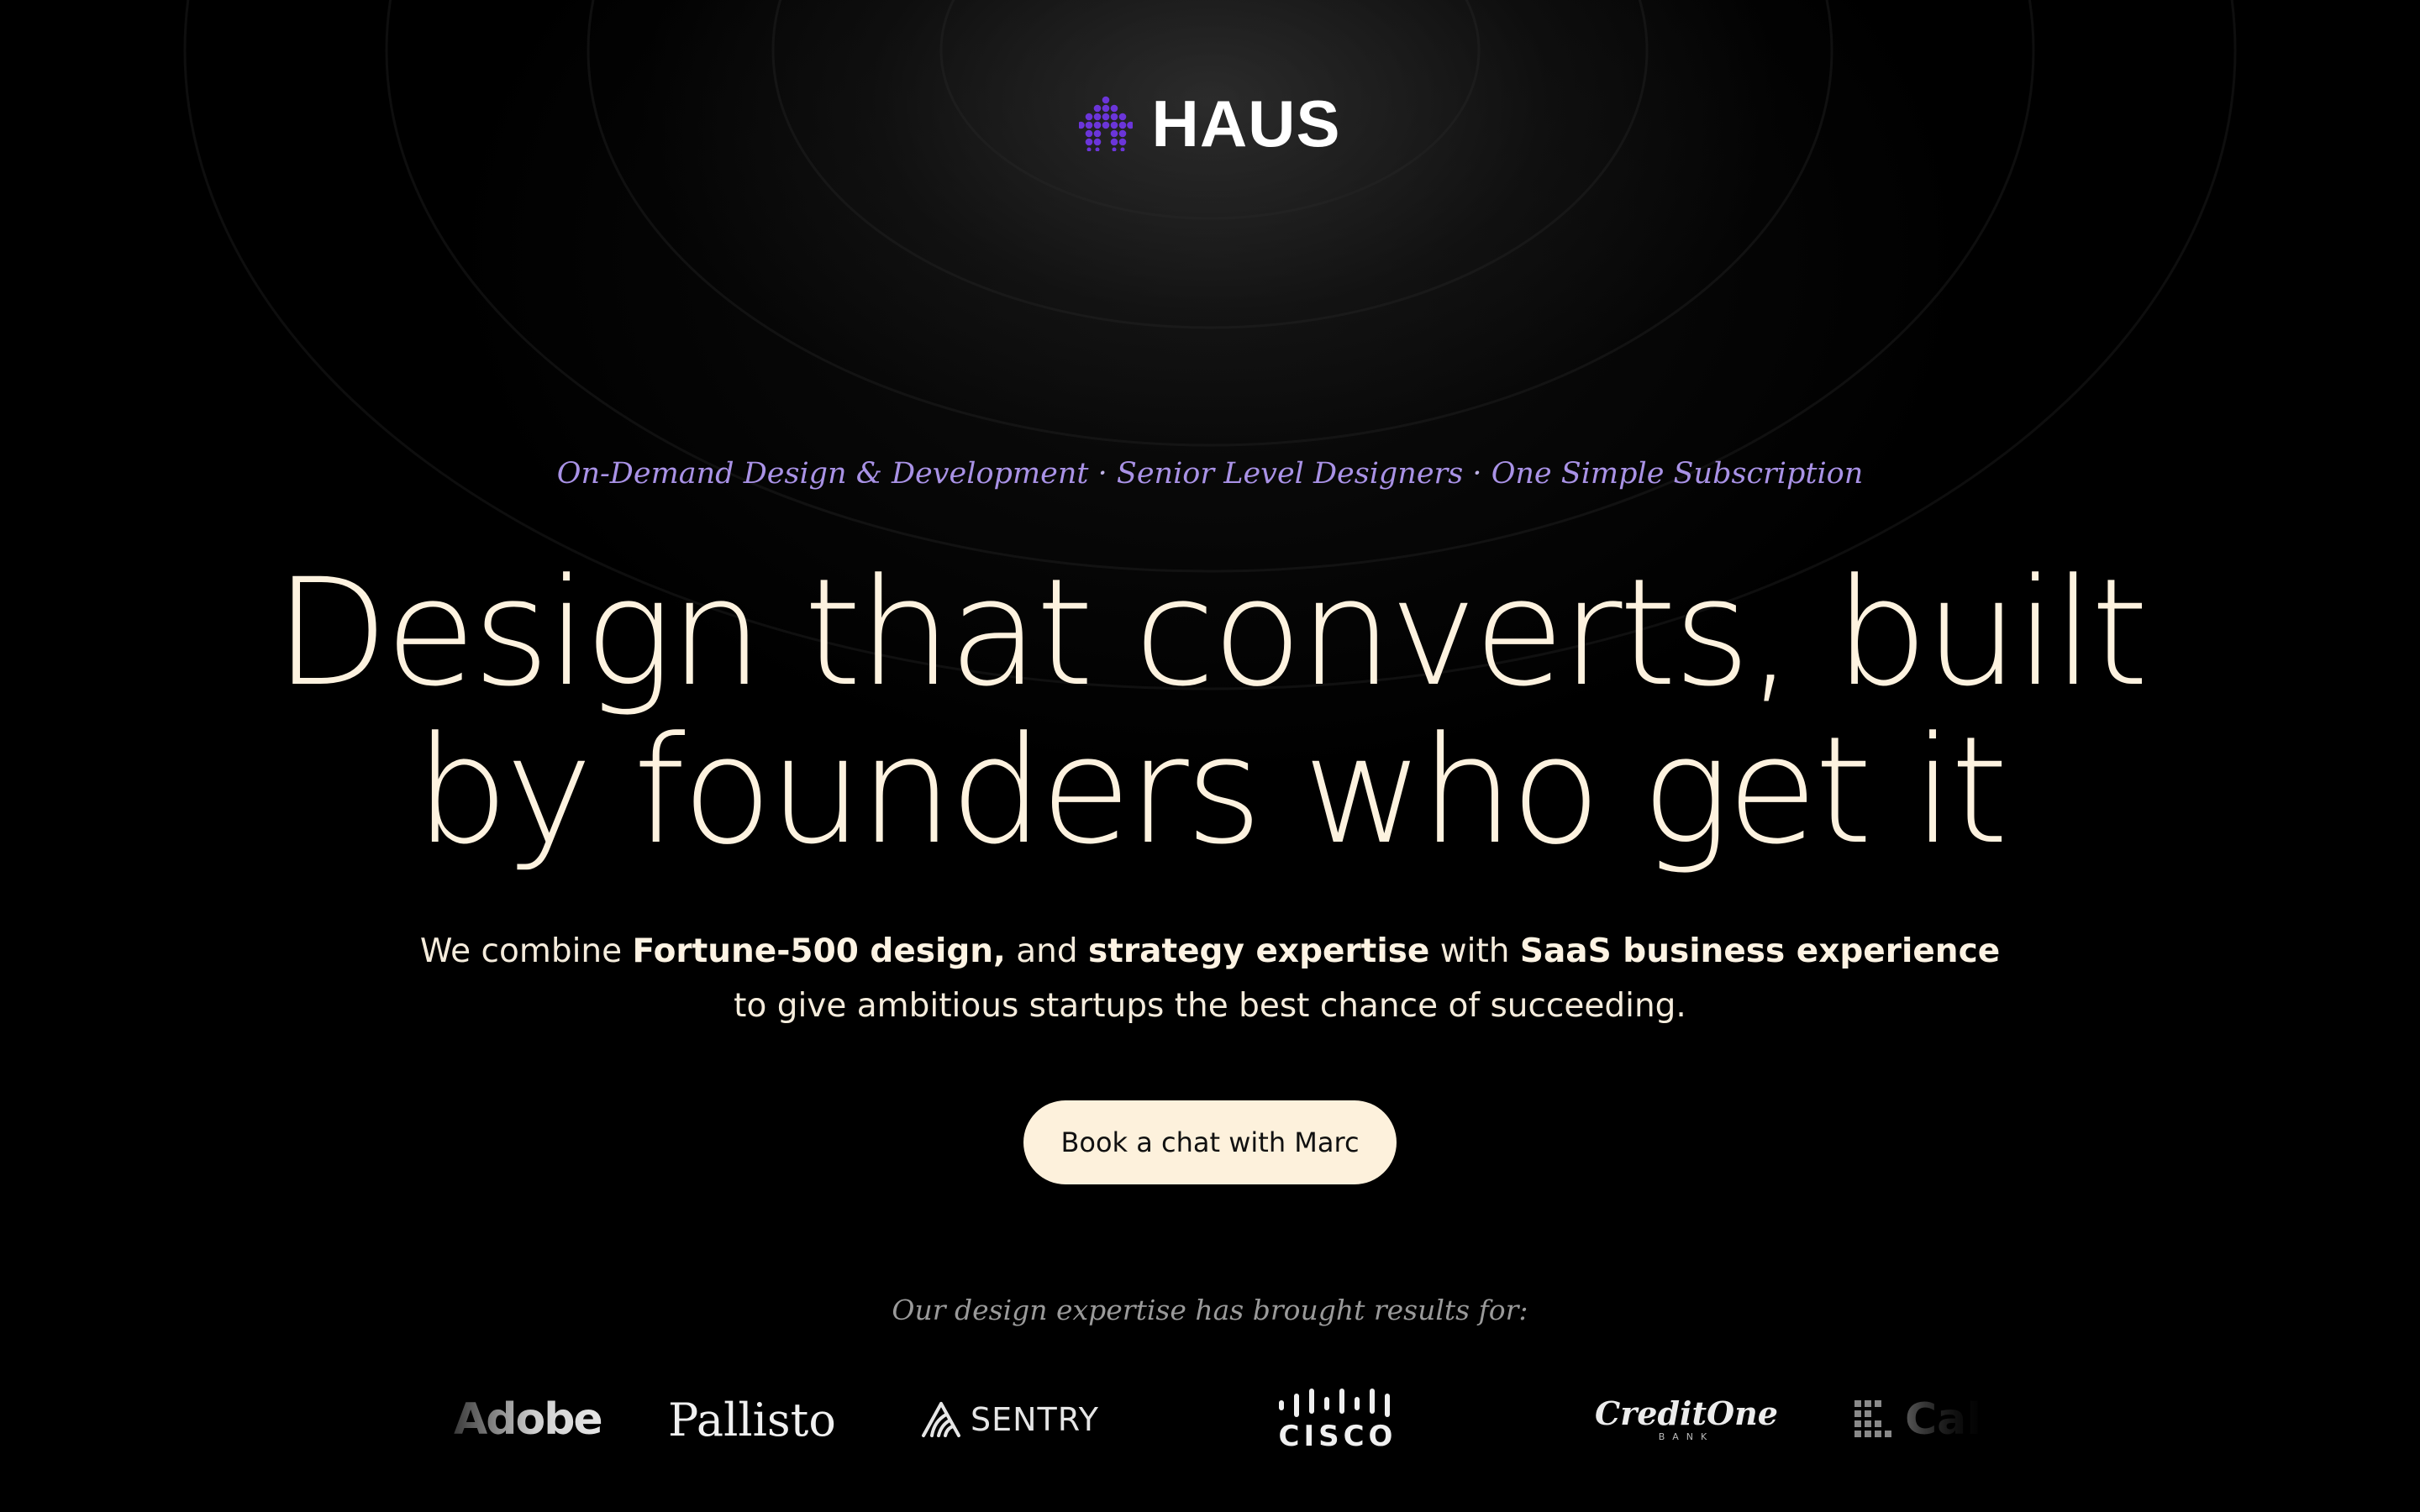  What do you see at coordinates (1334, 1403) in the screenshot?
I see `cisco-bars-icon` at bounding box center [1334, 1403].